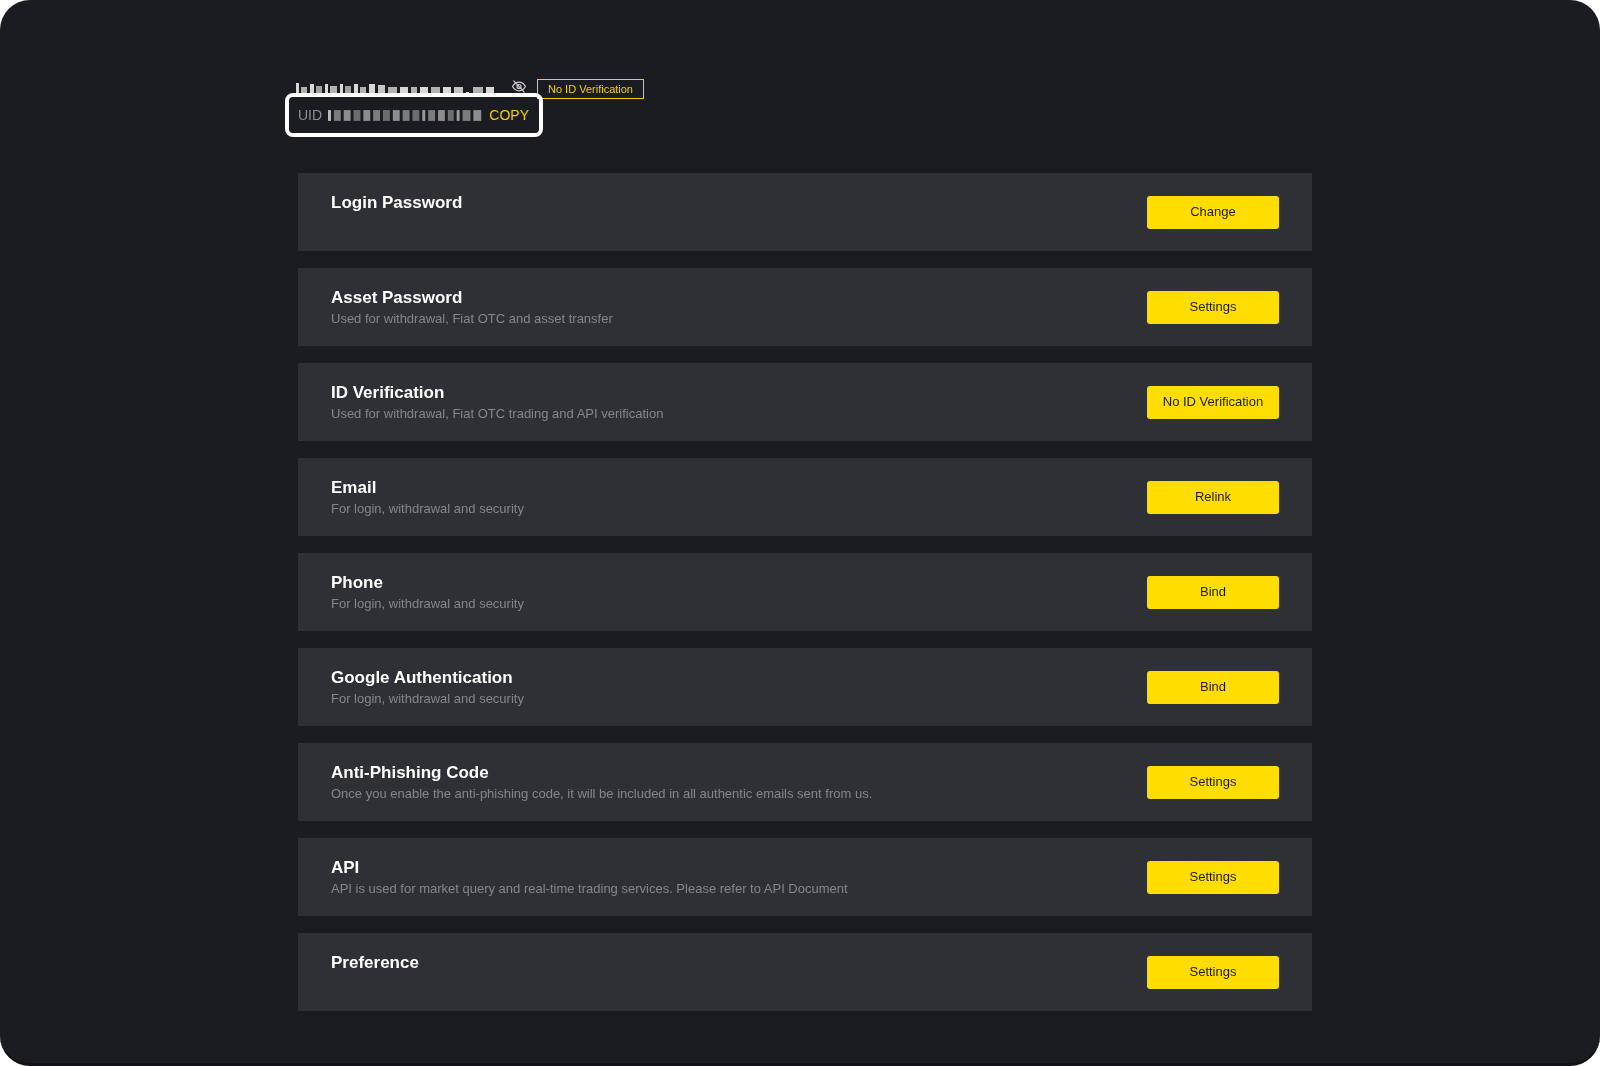  What do you see at coordinates (1213, 402) in the screenshot?
I see `action-button: No ID Verification` at bounding box center [1213, 402].